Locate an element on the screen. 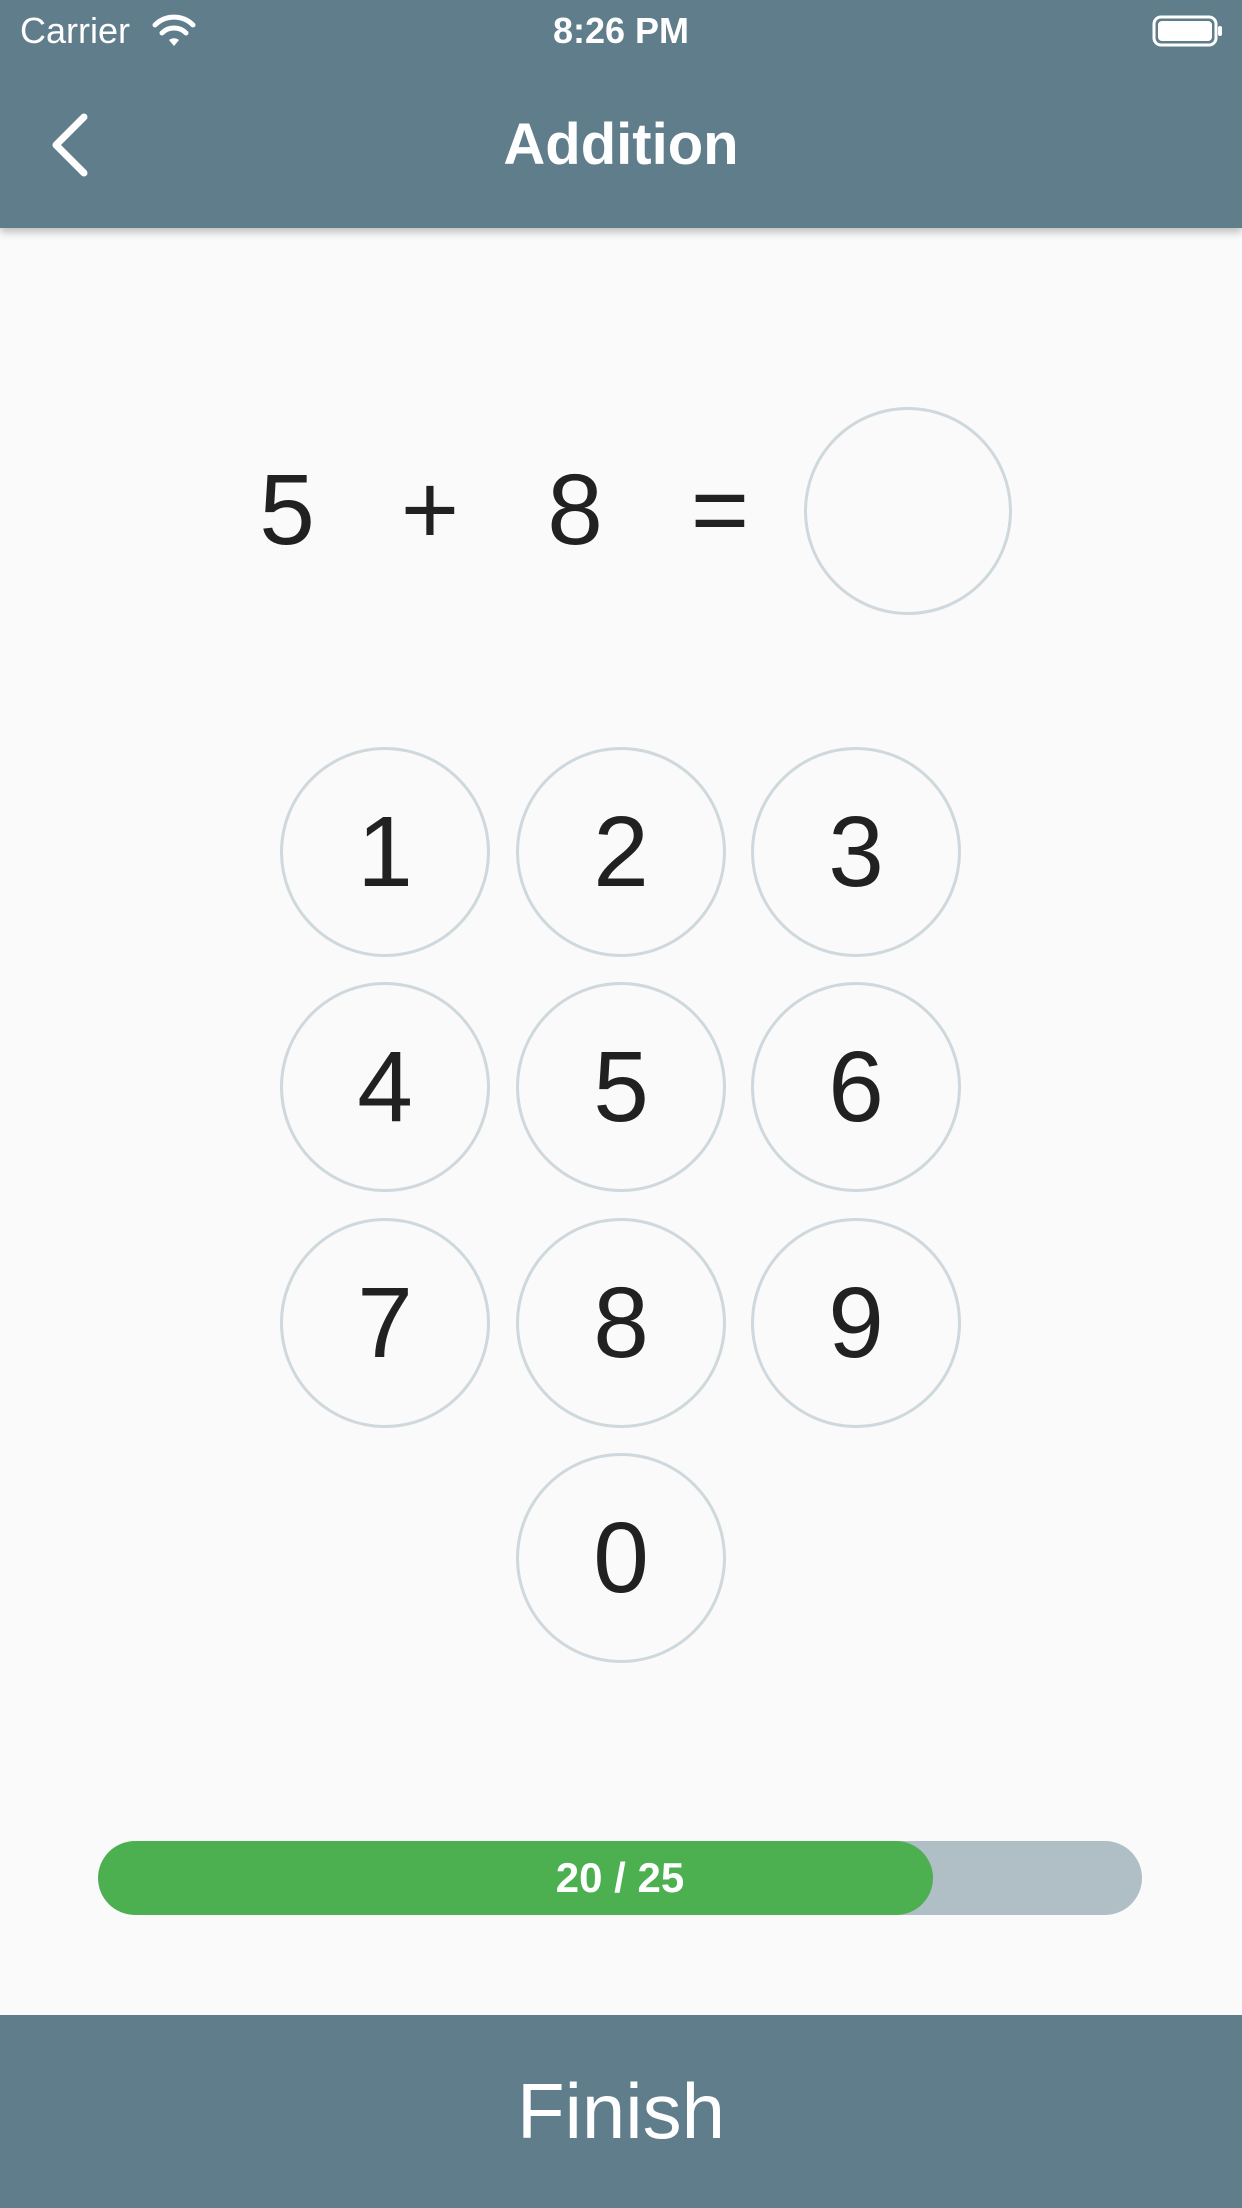  key-0: 0 is located at coordinates (621, 1558).